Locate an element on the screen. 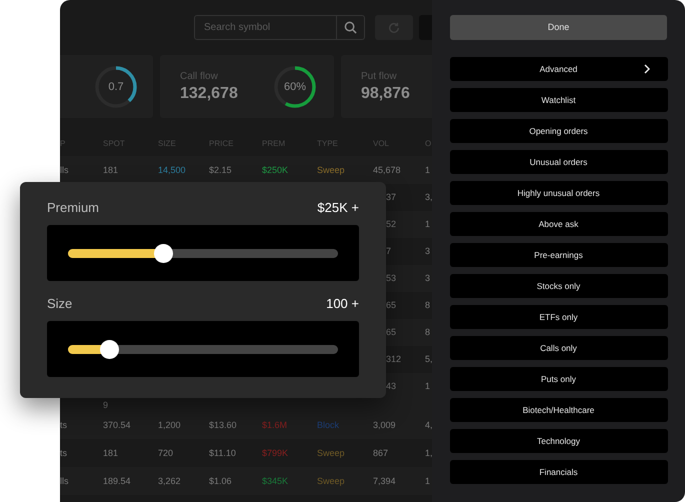 This screenshot has width=685, height=502. filter-option: Financials is located at coordinates (559, 472).